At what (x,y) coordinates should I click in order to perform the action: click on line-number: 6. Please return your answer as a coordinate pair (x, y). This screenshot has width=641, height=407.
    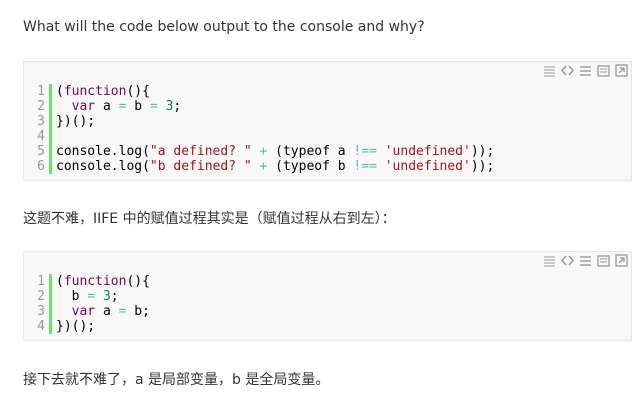
    Looking at the image, I should click on (38, 166).